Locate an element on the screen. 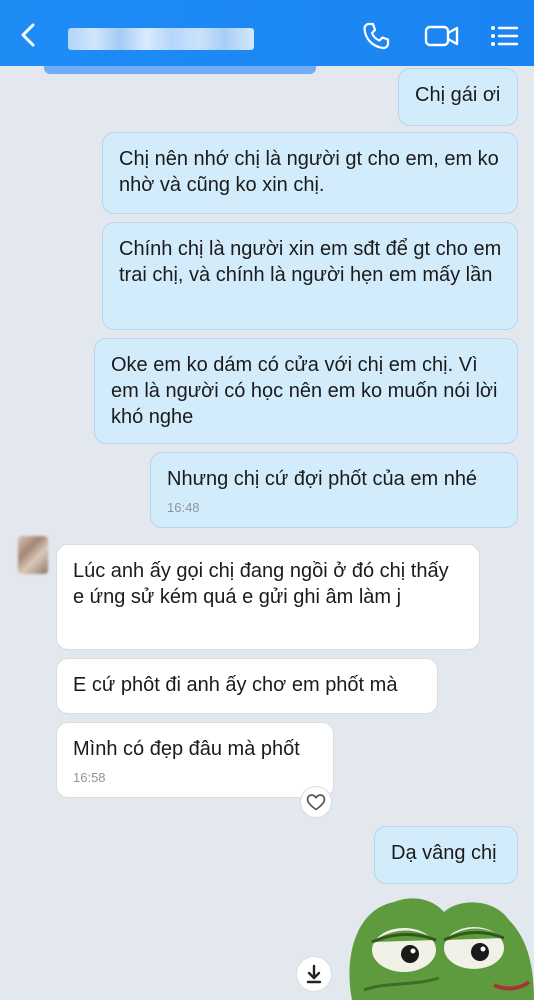 The width and height of the screenshot is (534, 1000). message-text: Chị gái ơi is located at coordinates (458, 95).